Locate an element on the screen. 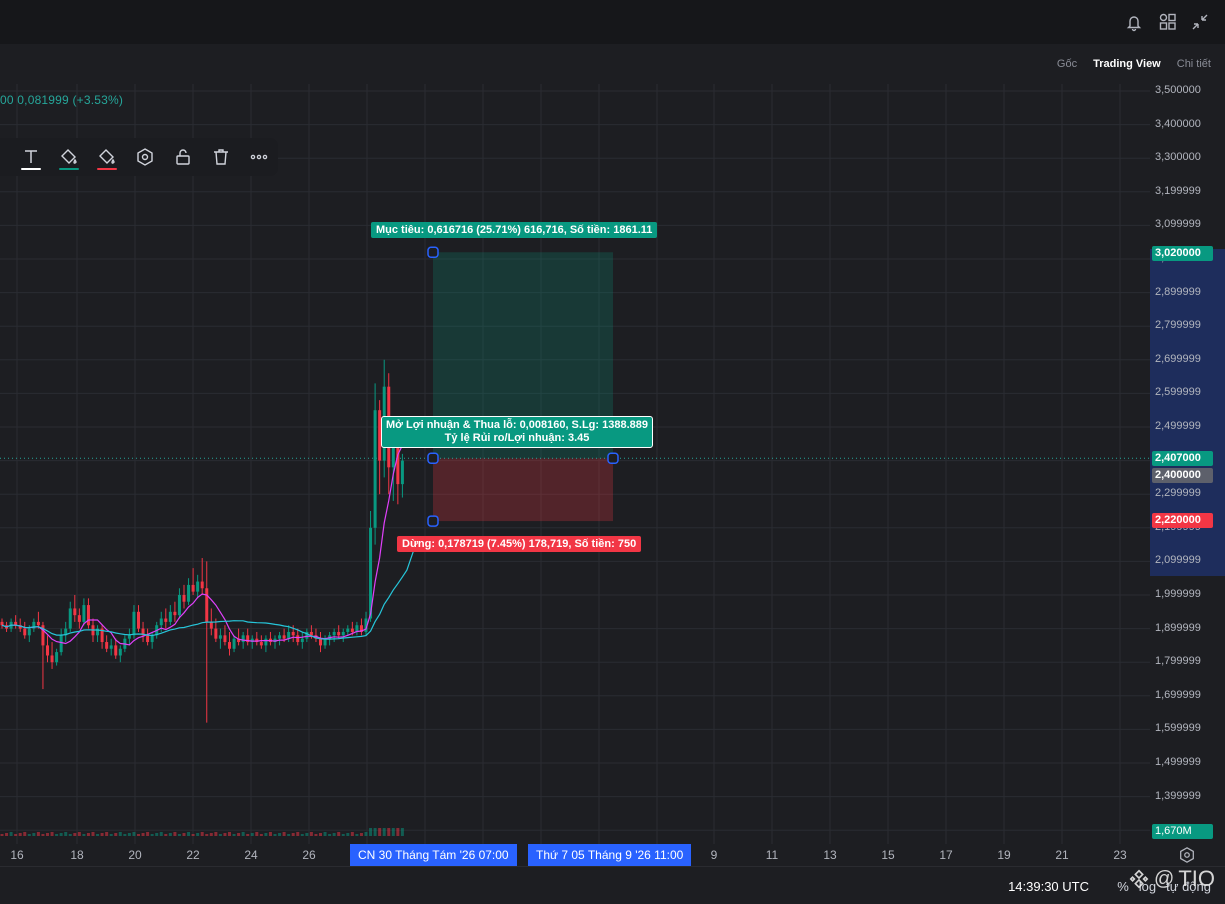 Image resolution: width=1225 pixels, height=904 pixels. collapse-icon is located at coordinates (1200, 22).